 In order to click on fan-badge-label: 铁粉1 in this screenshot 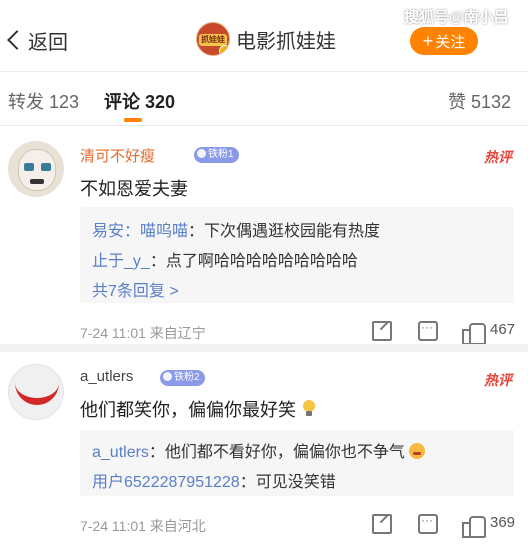, I will do `click(221, 154)`.